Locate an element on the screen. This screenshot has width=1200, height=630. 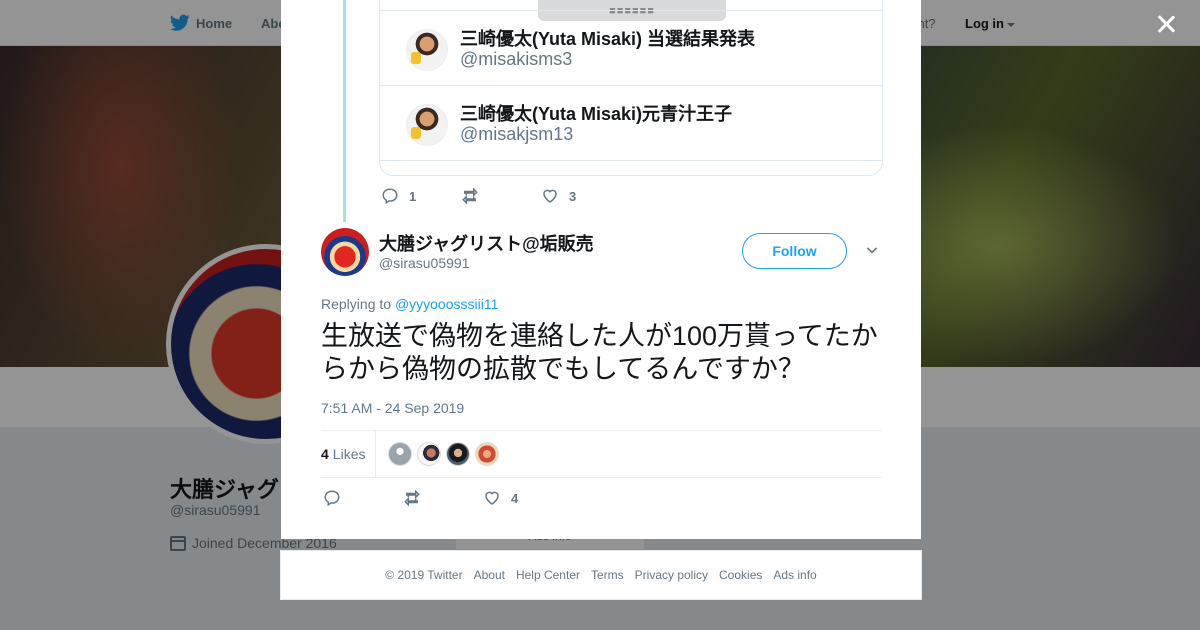
thread-connector-line is located at coordinates (344, 111).